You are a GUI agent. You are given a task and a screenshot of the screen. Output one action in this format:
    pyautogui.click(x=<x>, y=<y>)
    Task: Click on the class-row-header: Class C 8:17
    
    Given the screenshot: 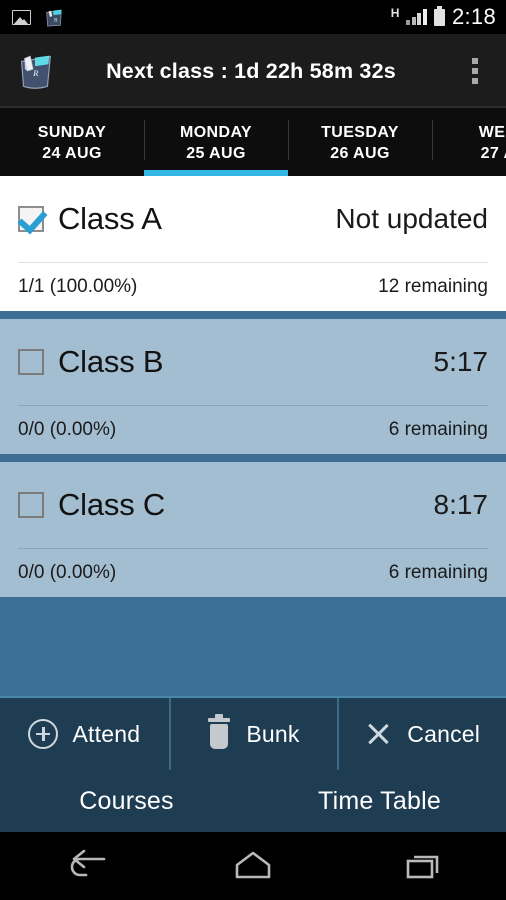 What is the action you would take?
    pyautogui.click(x=253, y=505)
    